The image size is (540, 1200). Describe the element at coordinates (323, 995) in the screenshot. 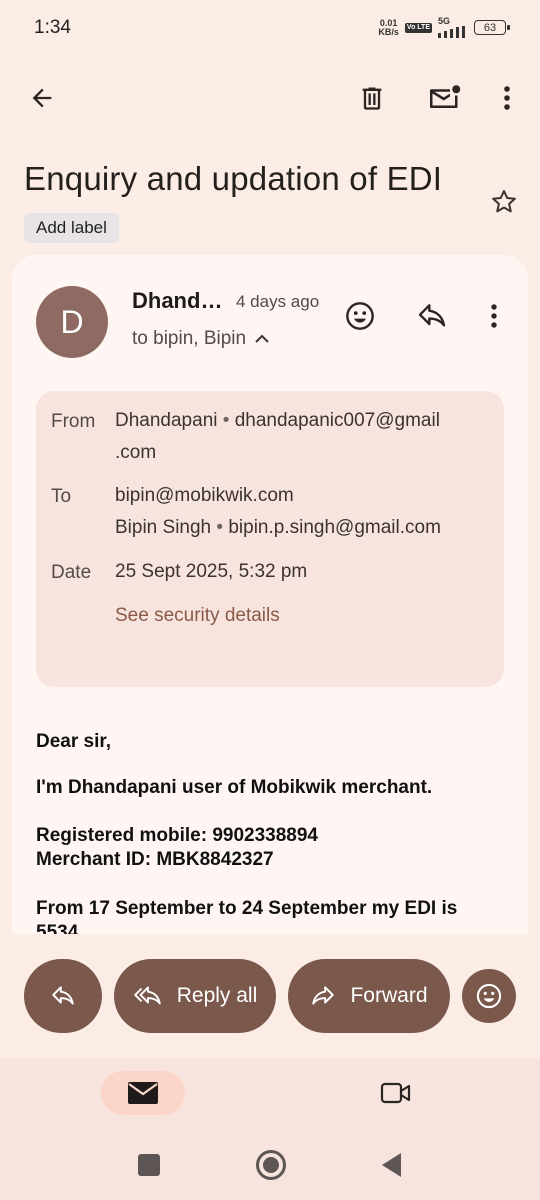

I see `forward-icon` at that location.